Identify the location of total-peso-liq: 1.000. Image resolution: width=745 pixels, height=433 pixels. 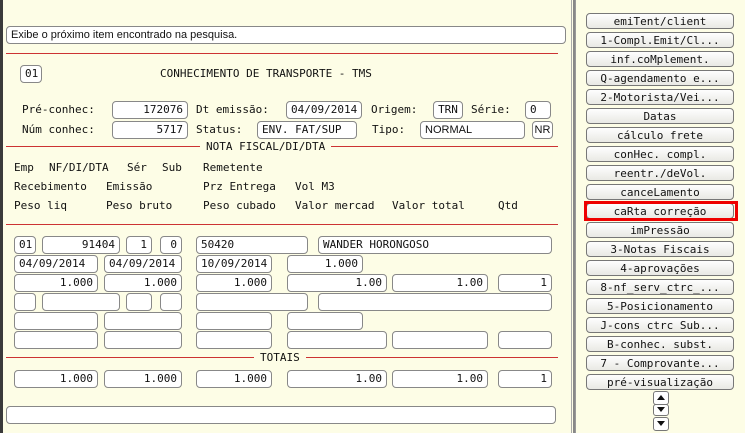
(56, 379).